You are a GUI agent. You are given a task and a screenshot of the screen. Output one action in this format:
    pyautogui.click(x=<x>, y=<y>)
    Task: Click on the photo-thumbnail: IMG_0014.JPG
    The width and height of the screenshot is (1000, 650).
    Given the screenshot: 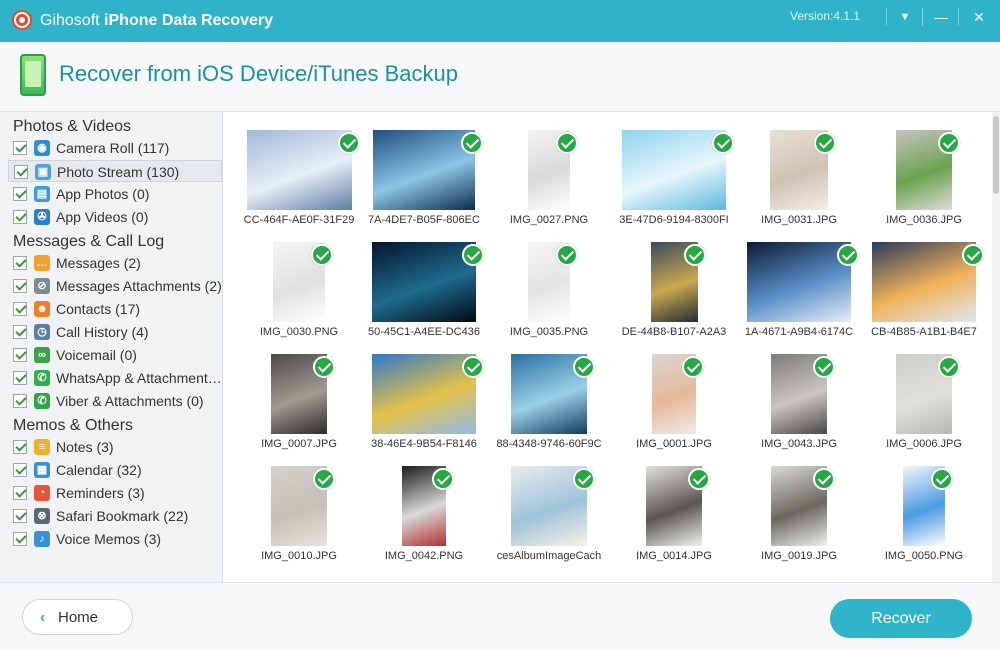 What is the action you would take?
    pyautogui.click(x=674, y=512)
    